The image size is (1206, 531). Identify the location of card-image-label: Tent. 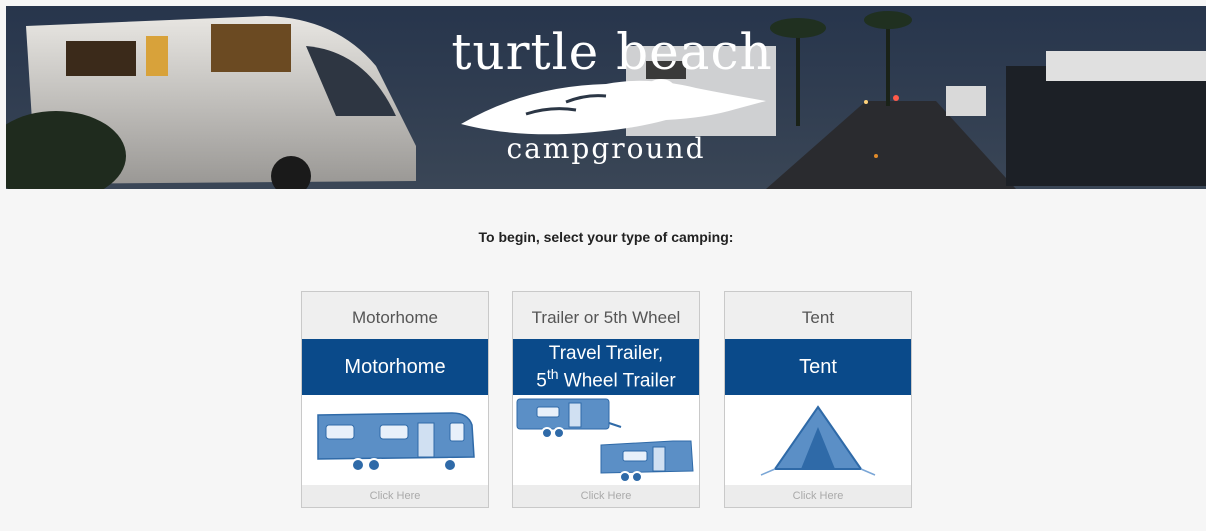
(818, 367).